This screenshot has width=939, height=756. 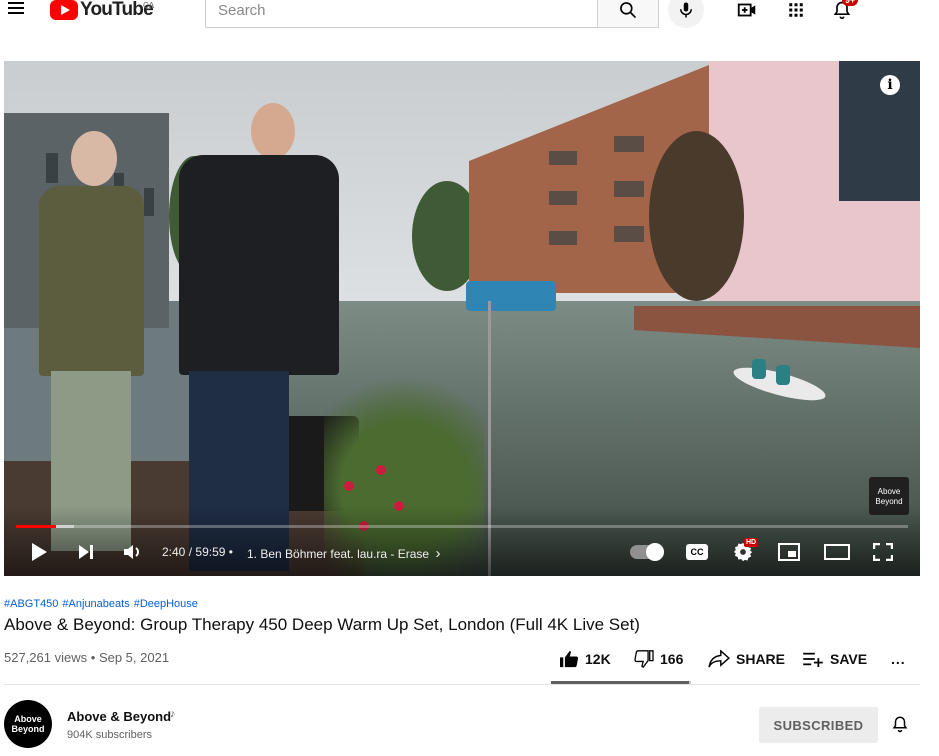 I want to click on volume-icon, so click(x=131, y=552).